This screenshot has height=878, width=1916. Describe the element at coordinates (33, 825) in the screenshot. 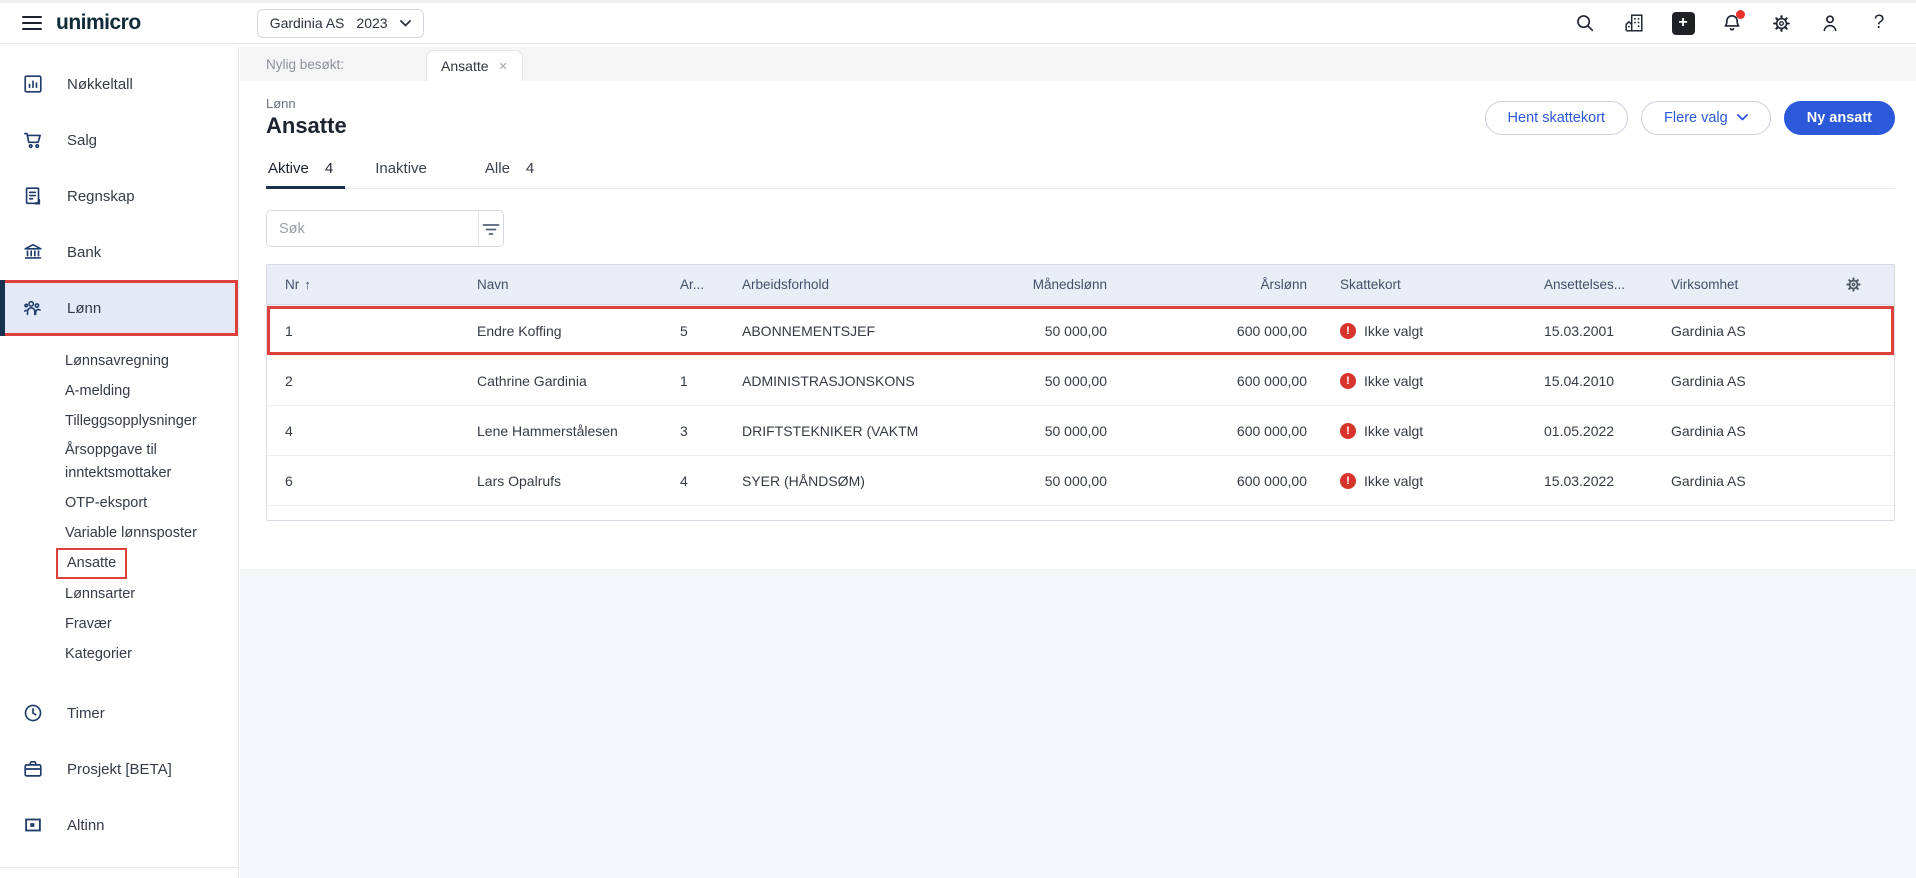

I see `altinn-icon` at that location.